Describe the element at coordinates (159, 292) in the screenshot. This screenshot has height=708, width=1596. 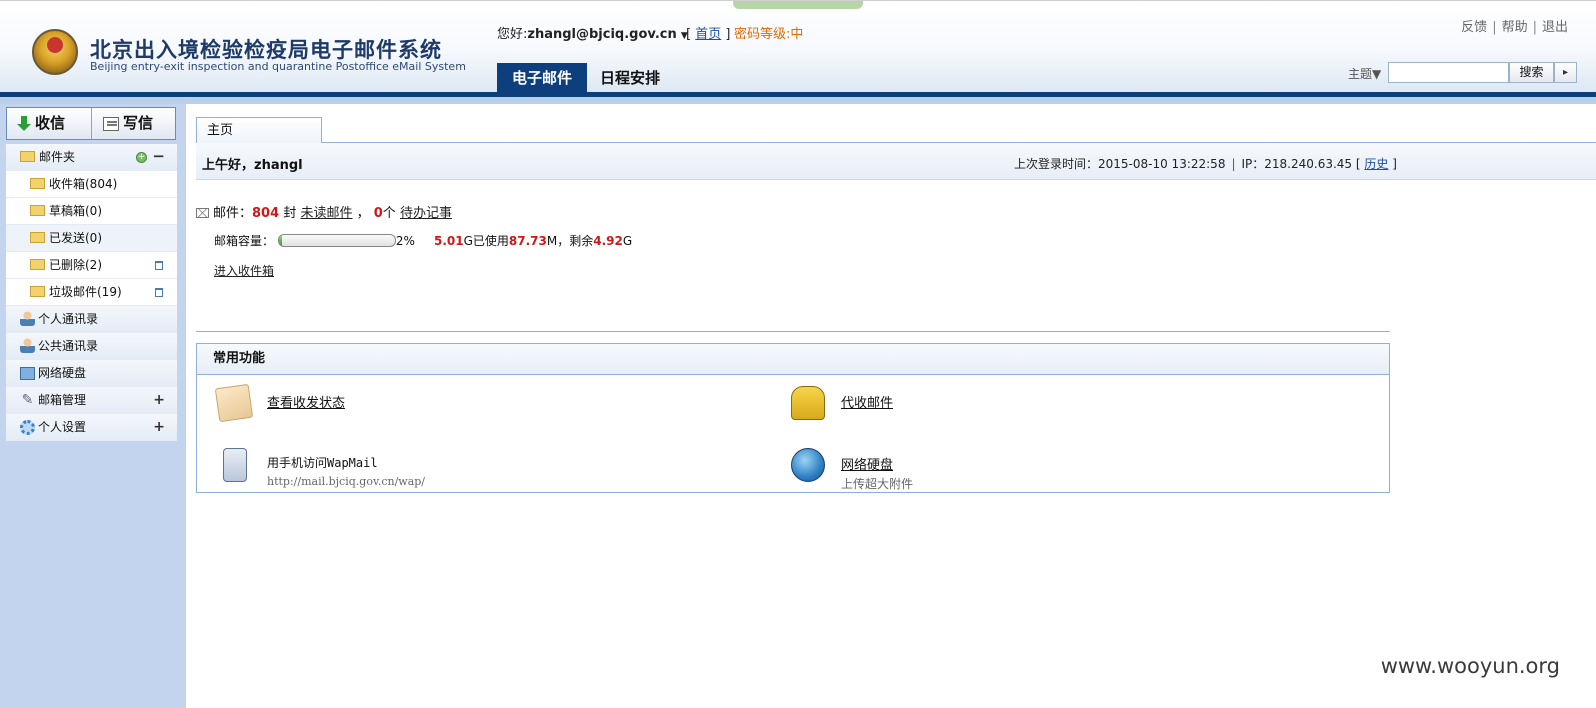
I see `empty-spam-icon` at that location.